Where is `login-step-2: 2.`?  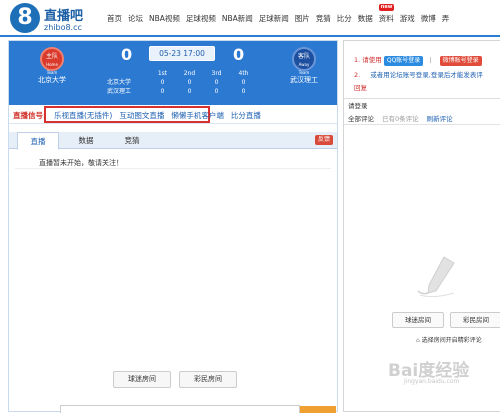 login-step-2: 2. is located at coordinates (357, 75).